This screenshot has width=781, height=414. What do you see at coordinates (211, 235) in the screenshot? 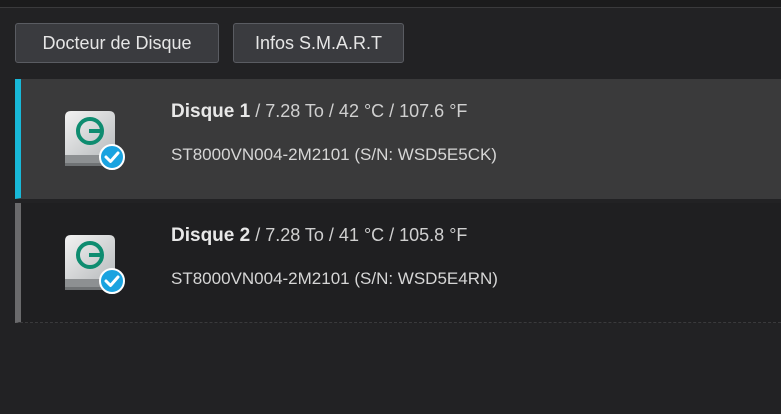
I see `disk-name: Disque 2` at bounding box center [211, 235].